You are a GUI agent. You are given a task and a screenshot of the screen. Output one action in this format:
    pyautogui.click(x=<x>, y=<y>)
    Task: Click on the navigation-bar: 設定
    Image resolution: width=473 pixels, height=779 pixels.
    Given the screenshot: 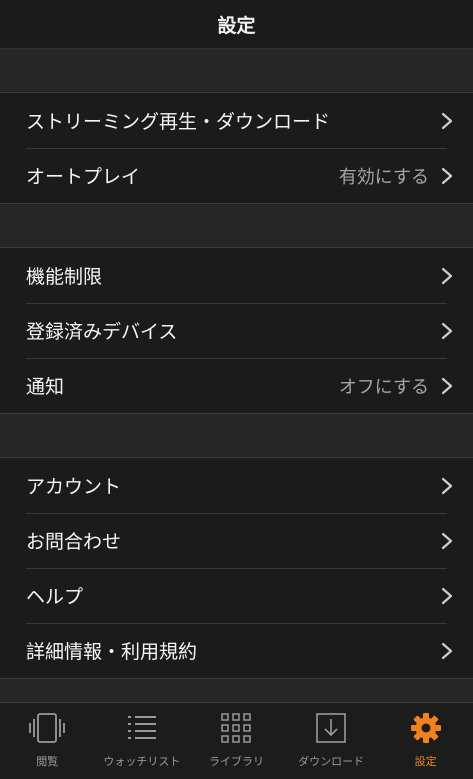 What is the action you would take?
    pyautogui.click(x=236, y=24)
    